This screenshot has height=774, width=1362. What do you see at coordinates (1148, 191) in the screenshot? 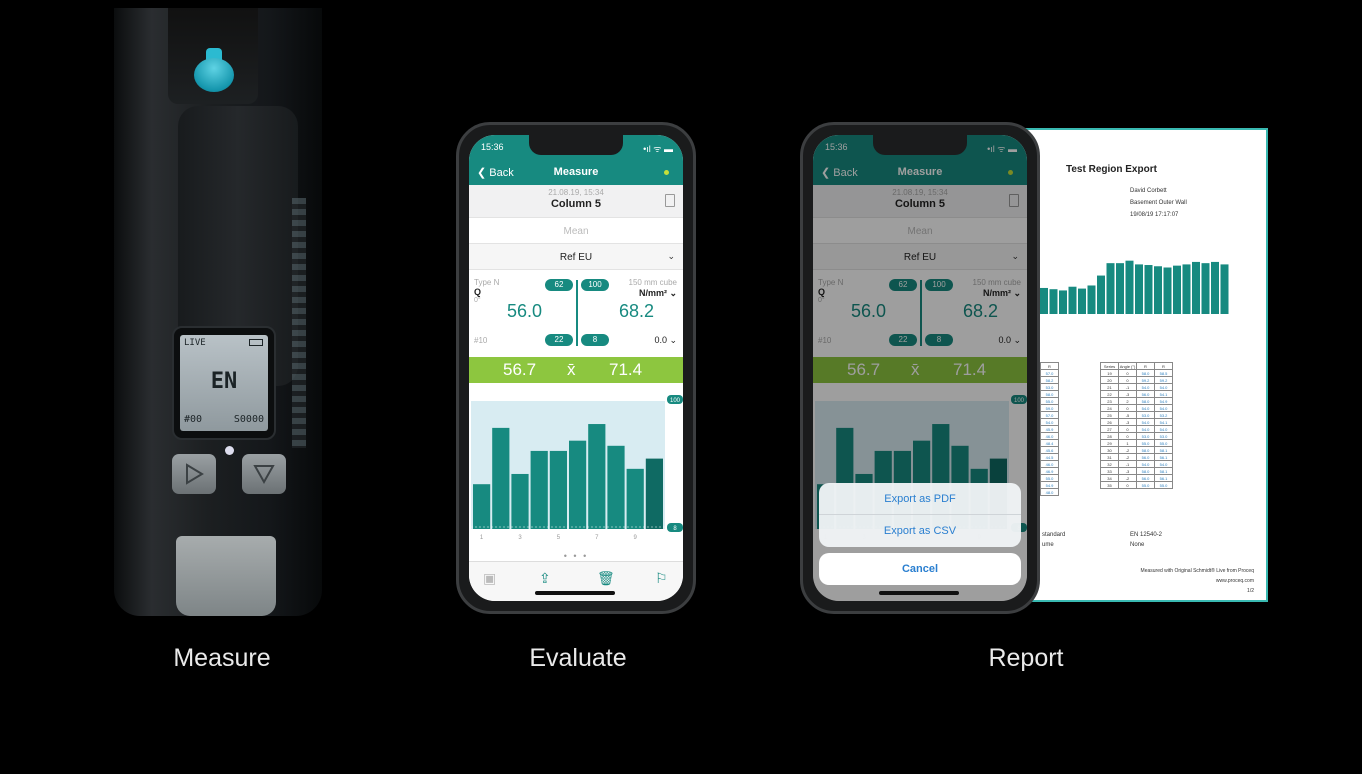
I see `report-author: David Corbett` at bounding box center [1148, 191].